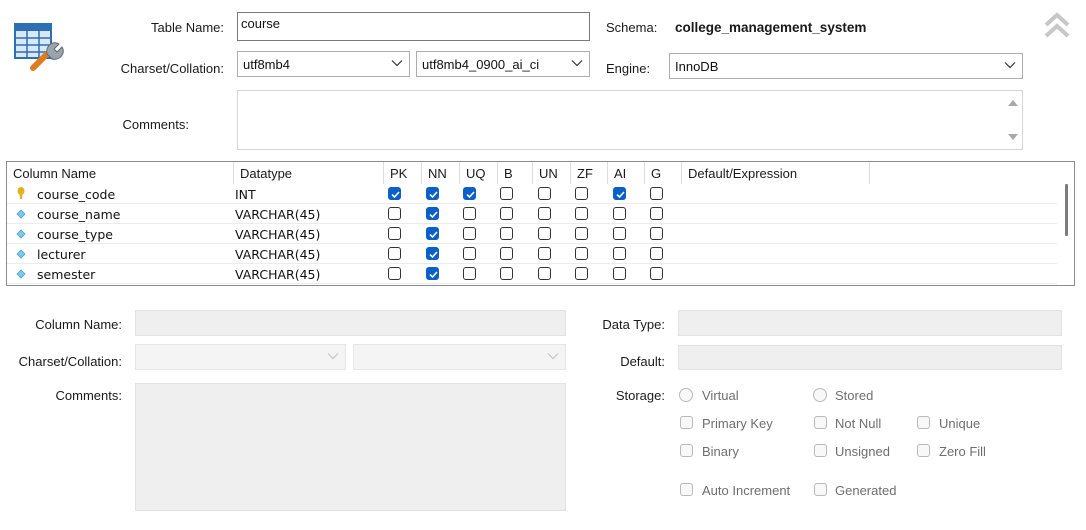 Image resolution: width=1086 pixels, height=530 pixels. What do you see at coordinates (589, 173) in the screenshot?
I see `header-zf: ZF` at bounding box center [589, 173].